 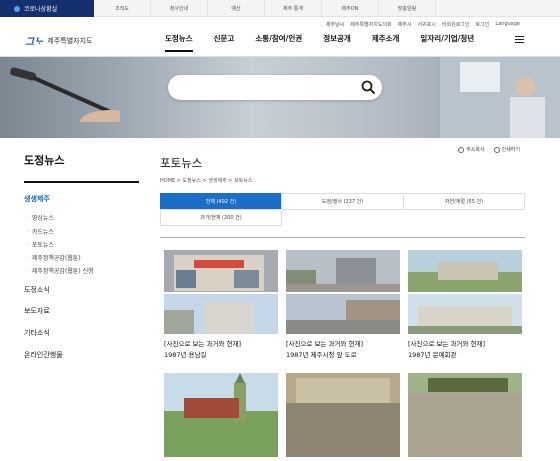 What do you see at coordinates (43, 355) in the screenshot?
I see `sidebar-menu-publications: 온라인간행물` at bounding box center [43, 355].